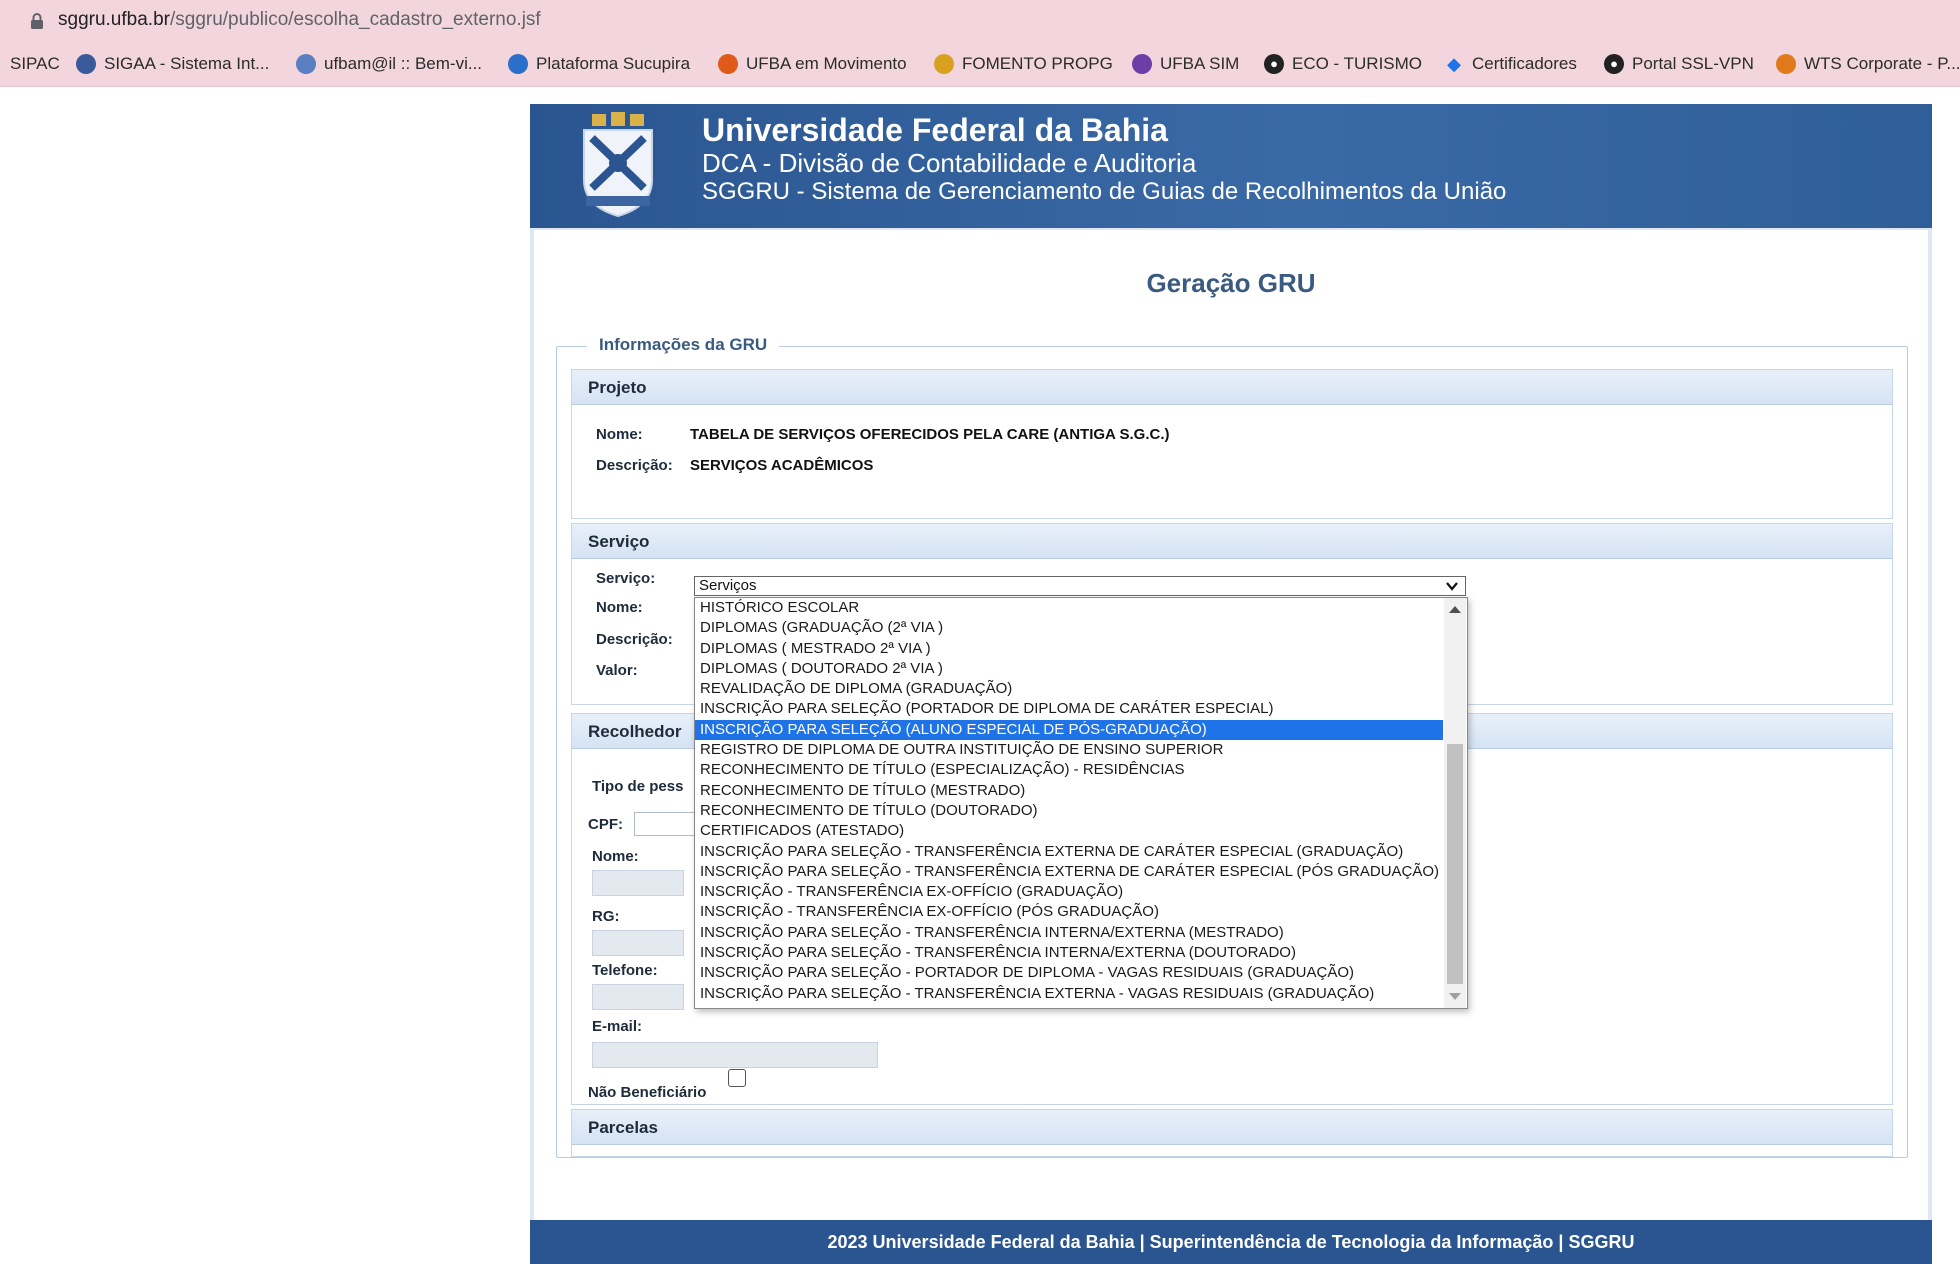 This screenshot has height=1264, width=1960. I want to click on bookmark-item: SIPAC, so click(35, 64).